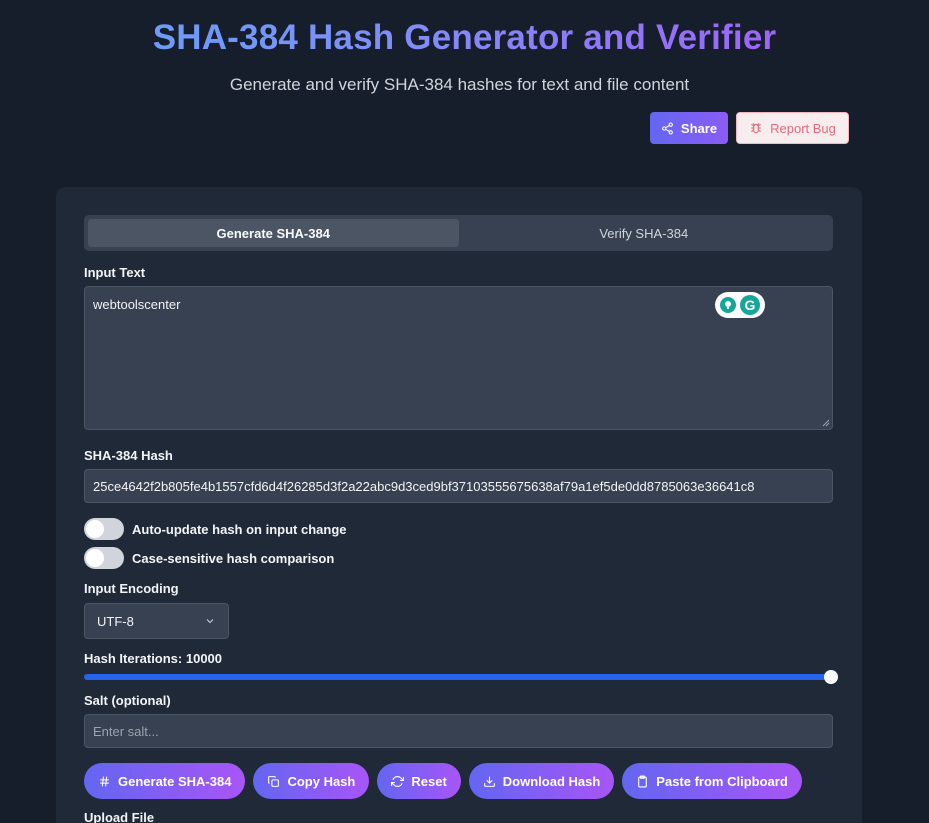 Image resolution: width=929 pixels, height=823 pixels. I want to click on bug-icon, so click(756, 128).